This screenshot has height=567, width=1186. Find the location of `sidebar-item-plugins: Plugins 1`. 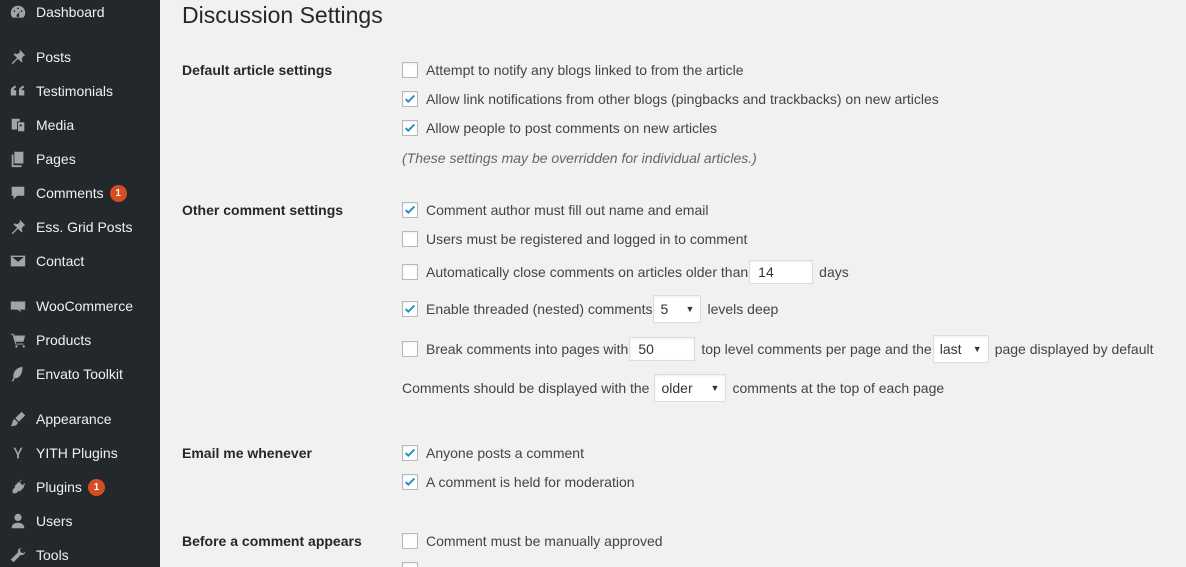

sidebar-item-plugins: Plugins 1 is located at coordinates (80, 487).